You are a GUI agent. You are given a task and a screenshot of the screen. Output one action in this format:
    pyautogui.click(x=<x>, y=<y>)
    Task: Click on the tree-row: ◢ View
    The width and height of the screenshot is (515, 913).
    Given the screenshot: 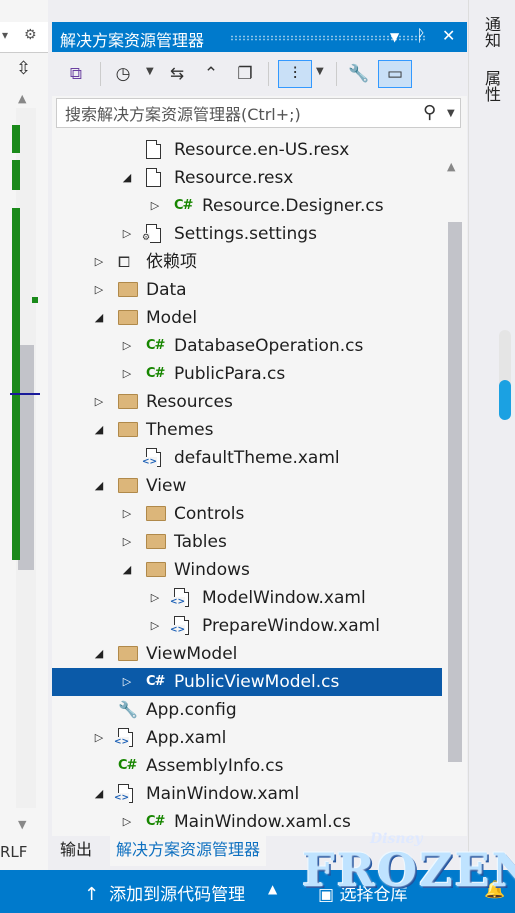 What is the action you would take?
    pyautogui.click(x=247, y=486)
    